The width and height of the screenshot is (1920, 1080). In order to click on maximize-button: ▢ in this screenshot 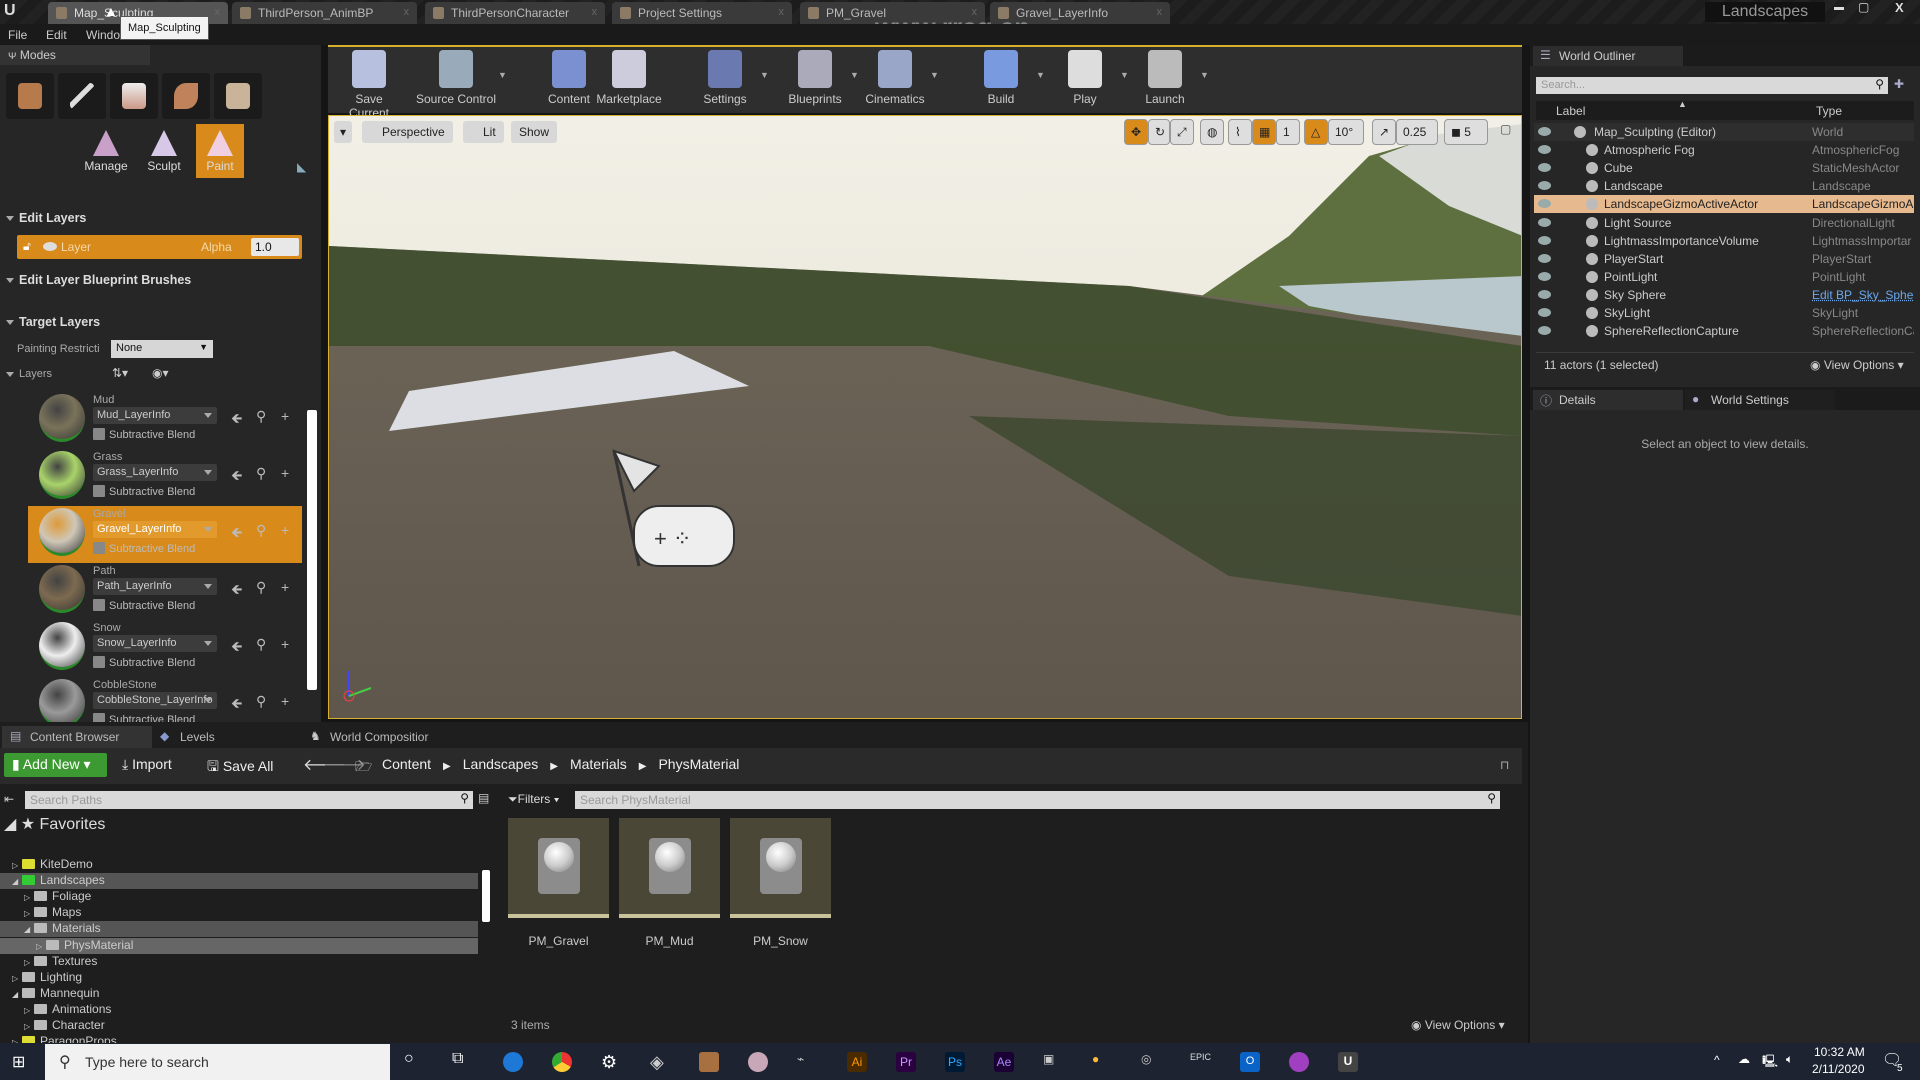, I will do `click(1863, 7)`.